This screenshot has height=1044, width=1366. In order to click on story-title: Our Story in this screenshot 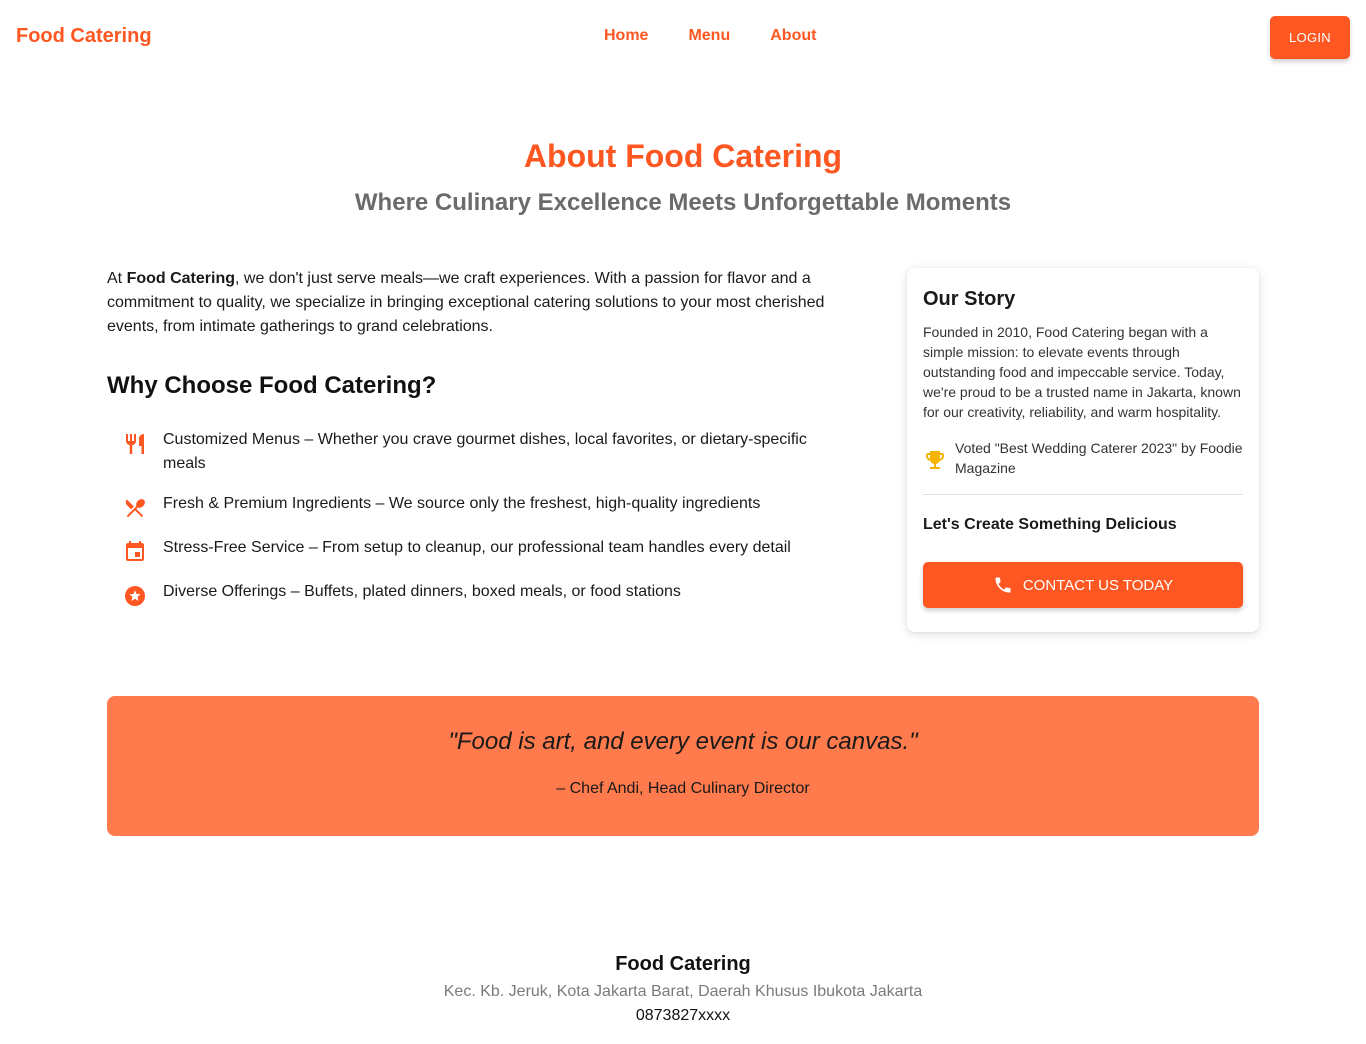, I will do `click(969, 299)`.